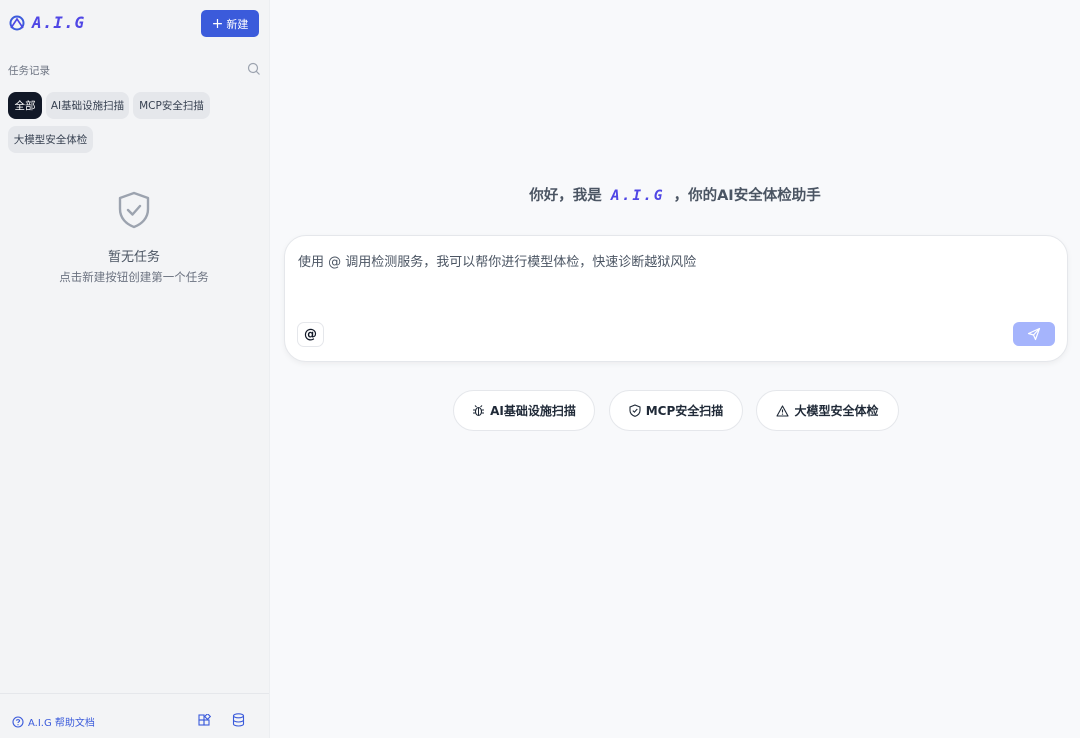  What do you see at coordinates (684, 411) in the screenshot?
I see `quick-mcp-label: MCP安全扫描` at bounding box center [684, 411].